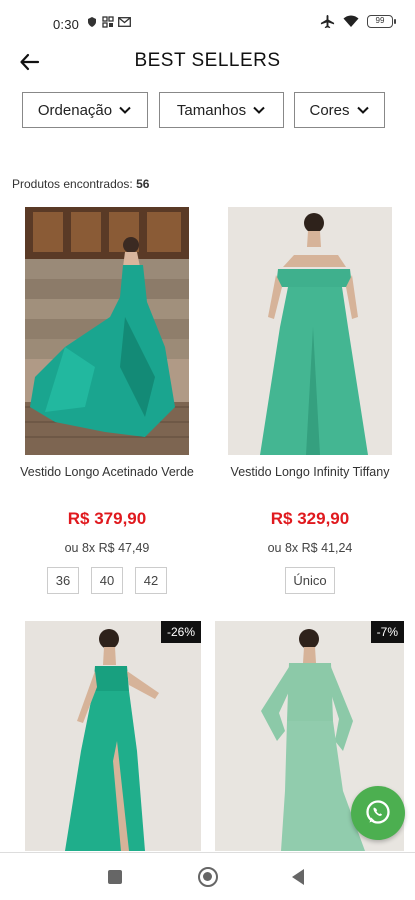  What do you see at coordinates (351, 21) in the screenshot?
I see `wifi-icon` at bounding box center [351, 21].